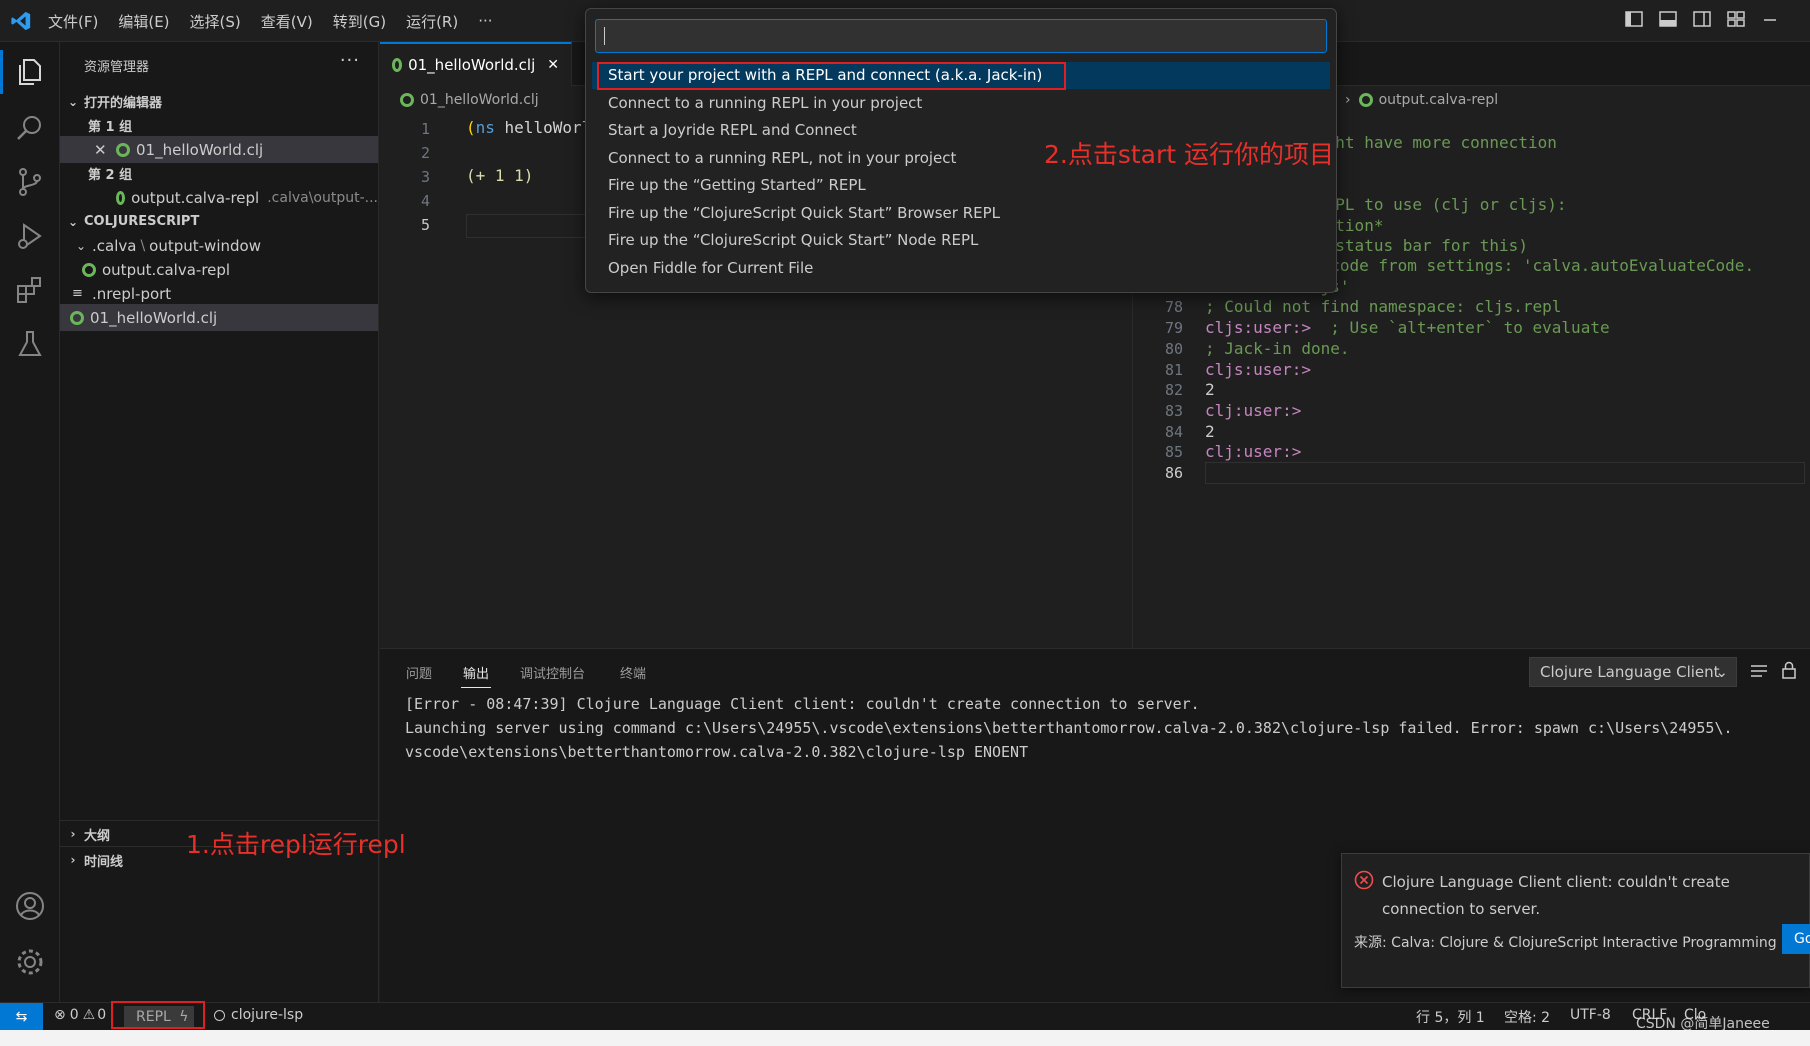 The width and height of the screenshot is (1810, 1046). I want to click on tab-helloworld: 01_helloWorld.clj ✕, so click(476, 64).